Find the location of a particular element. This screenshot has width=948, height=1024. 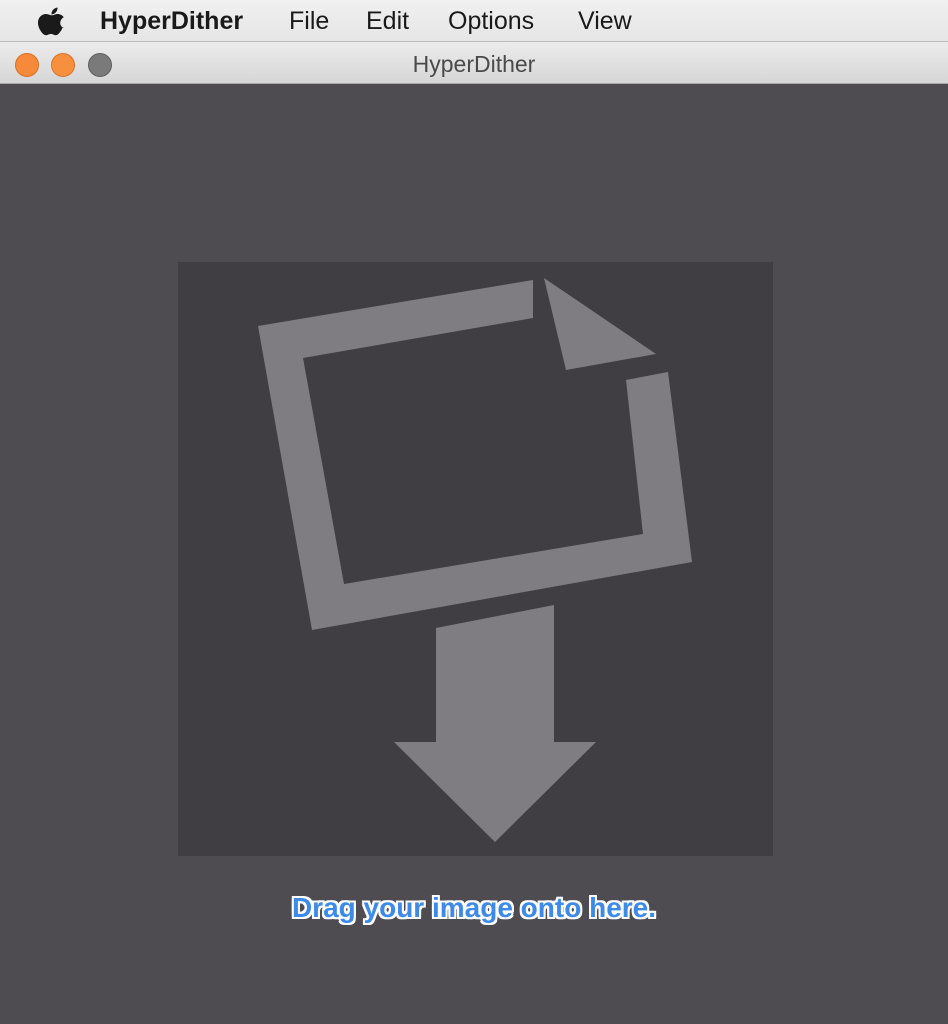

menu-app-name: HyperDither is located at coordinates (171, 21).